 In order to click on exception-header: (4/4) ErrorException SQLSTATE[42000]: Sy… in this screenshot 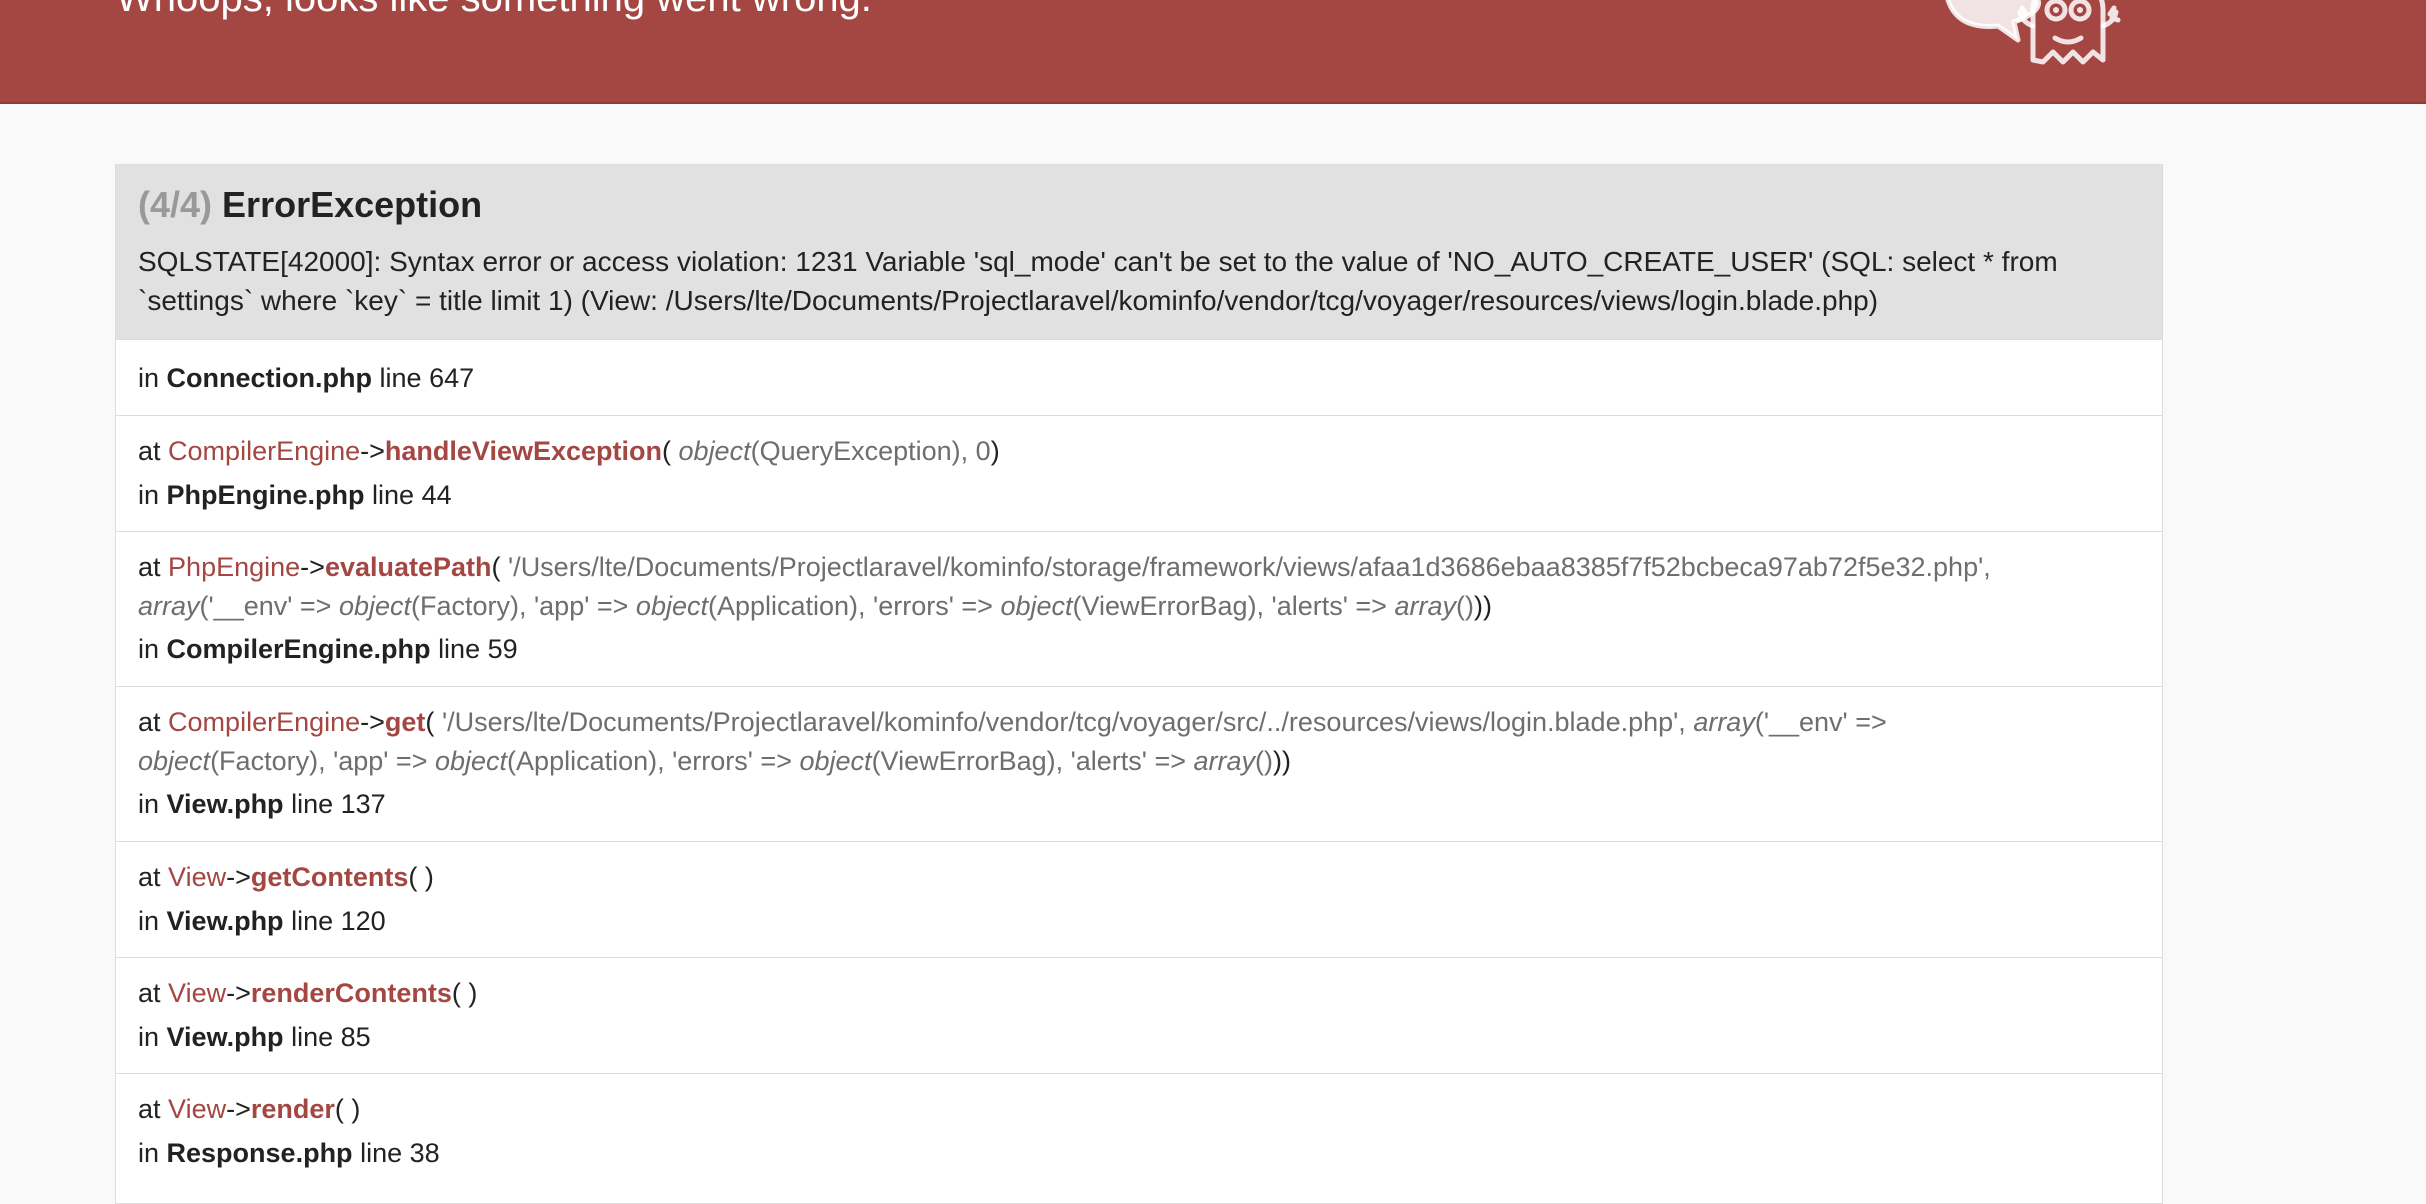, I will do `click(1139, 252)`.